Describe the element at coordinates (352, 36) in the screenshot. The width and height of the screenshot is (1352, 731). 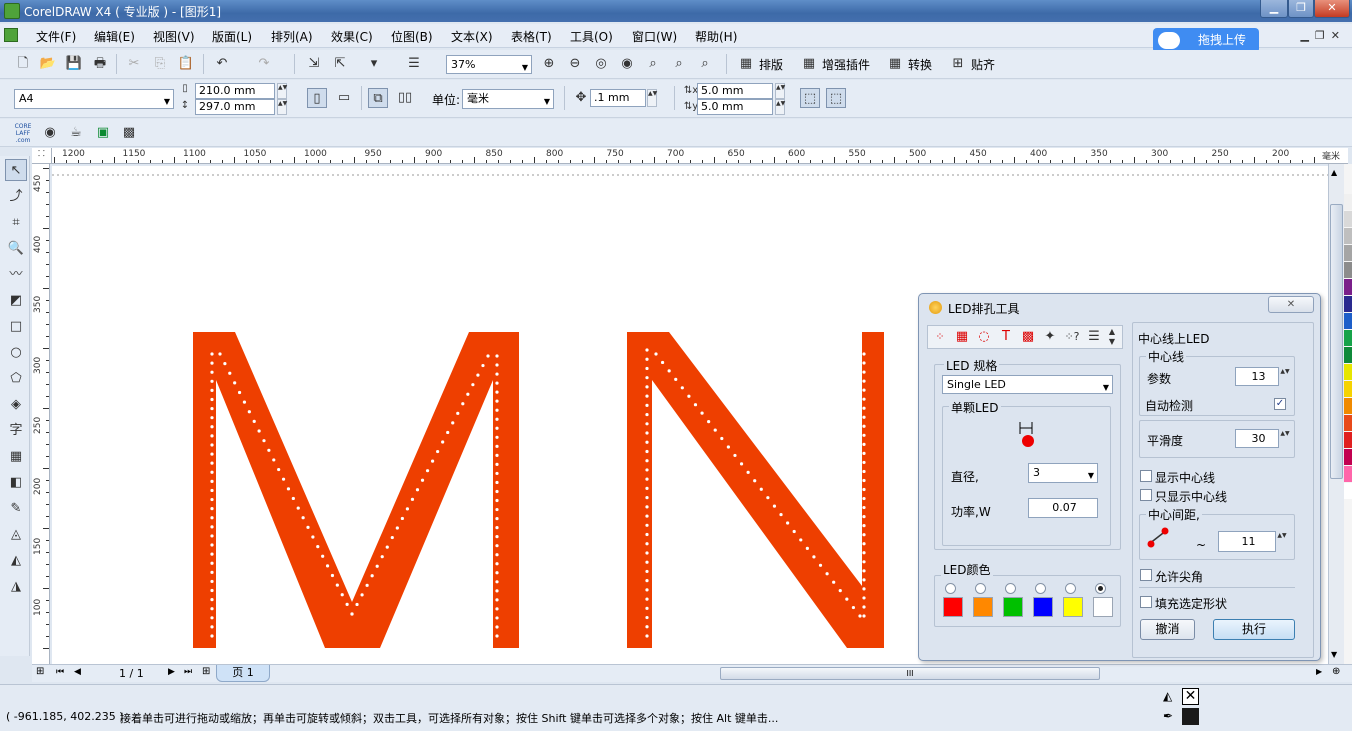
I see `menu-effects: 效果(C)` at that location.